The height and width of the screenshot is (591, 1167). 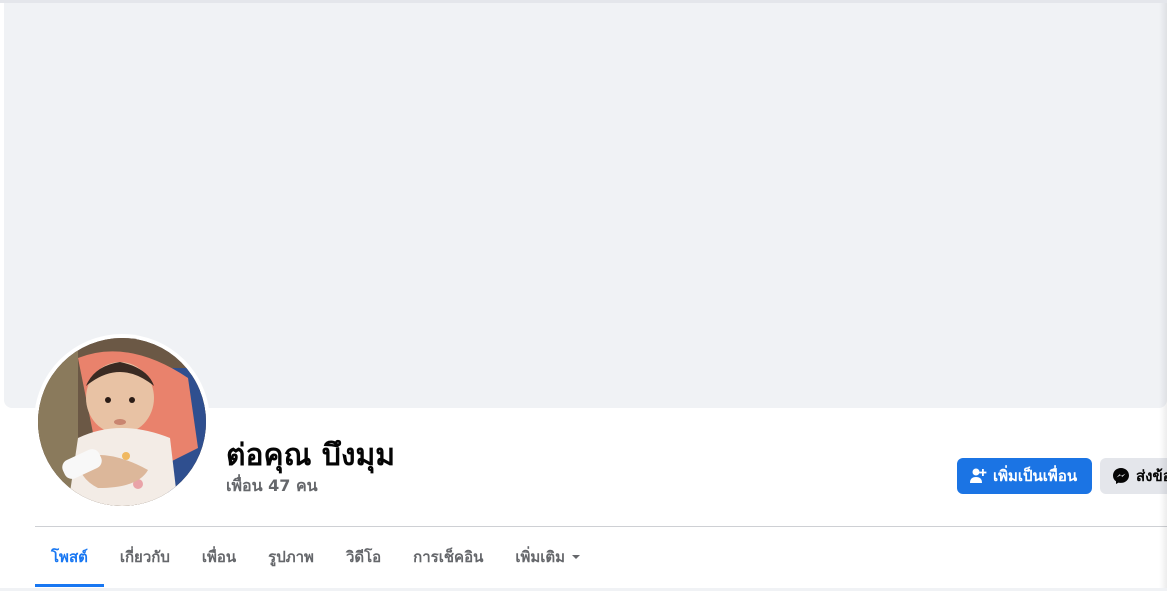 I want to click on message-button: ส่งข้อความ, so click(x=1133, y=476).